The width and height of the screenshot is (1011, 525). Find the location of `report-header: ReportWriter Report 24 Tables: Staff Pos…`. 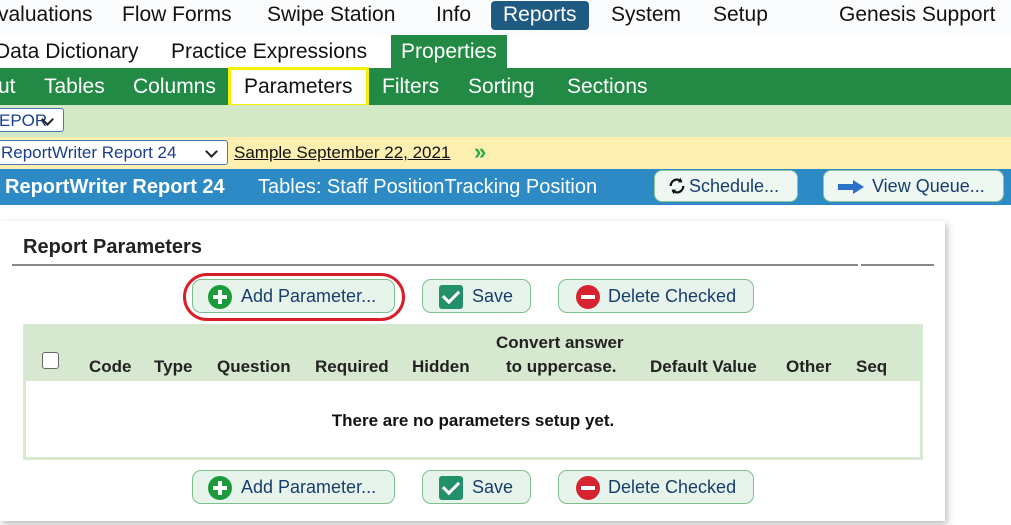

report-header: ReportWriter Report 24 Tables: Staff Pos… is located at coordinates (505, 187).